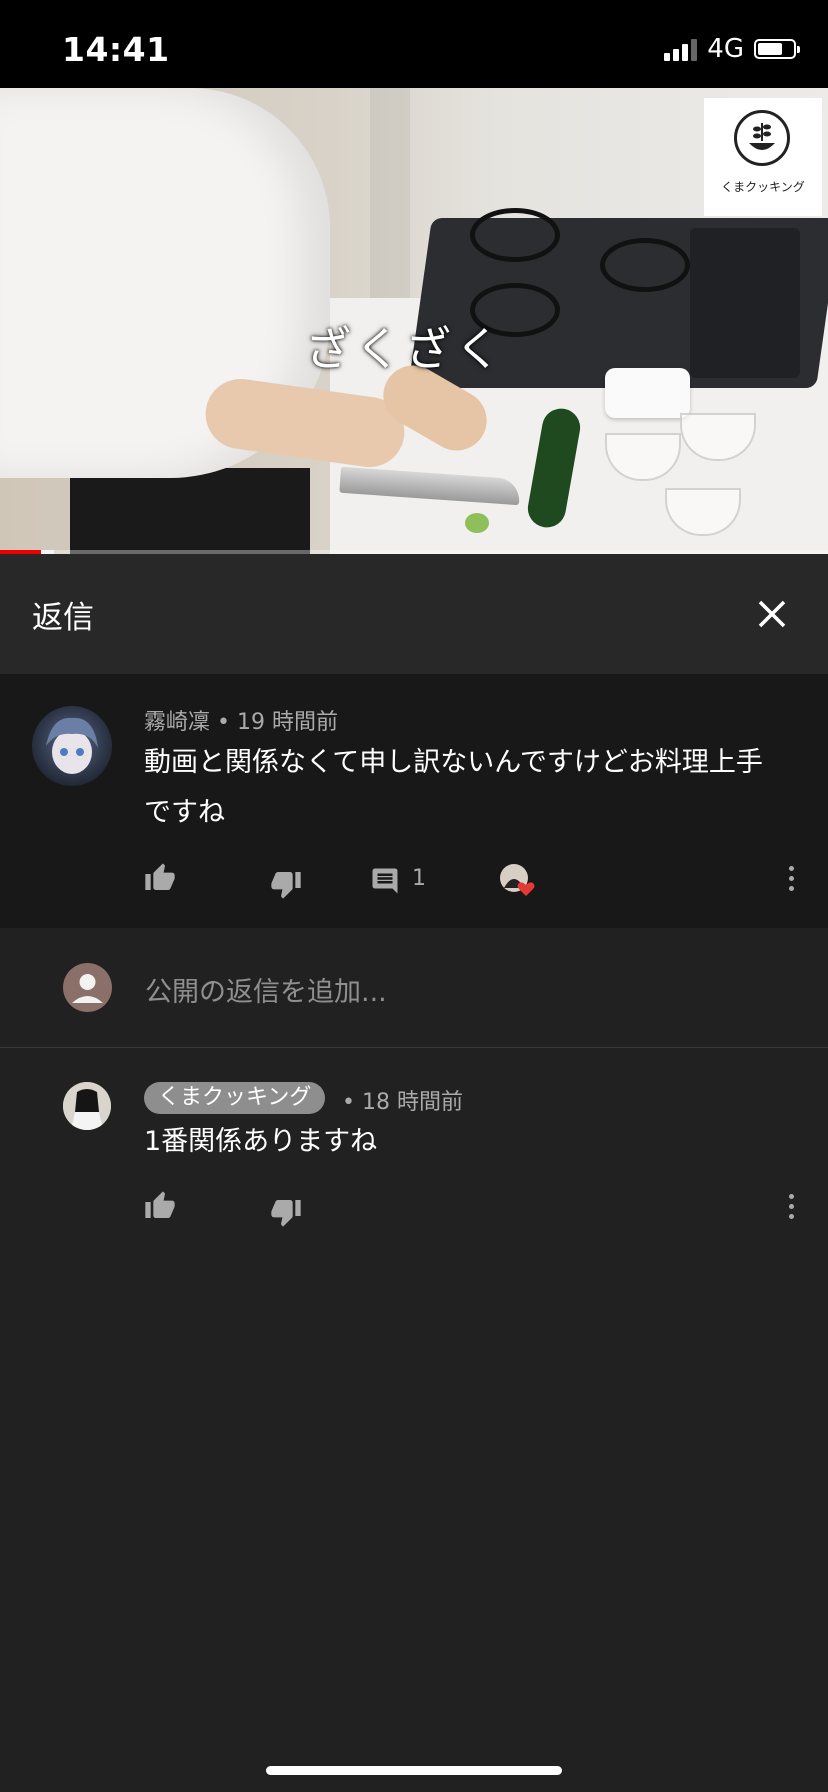 The height and width of the screenshot is (1792, 828). I want to click on dislike-button, so click(286, 886).